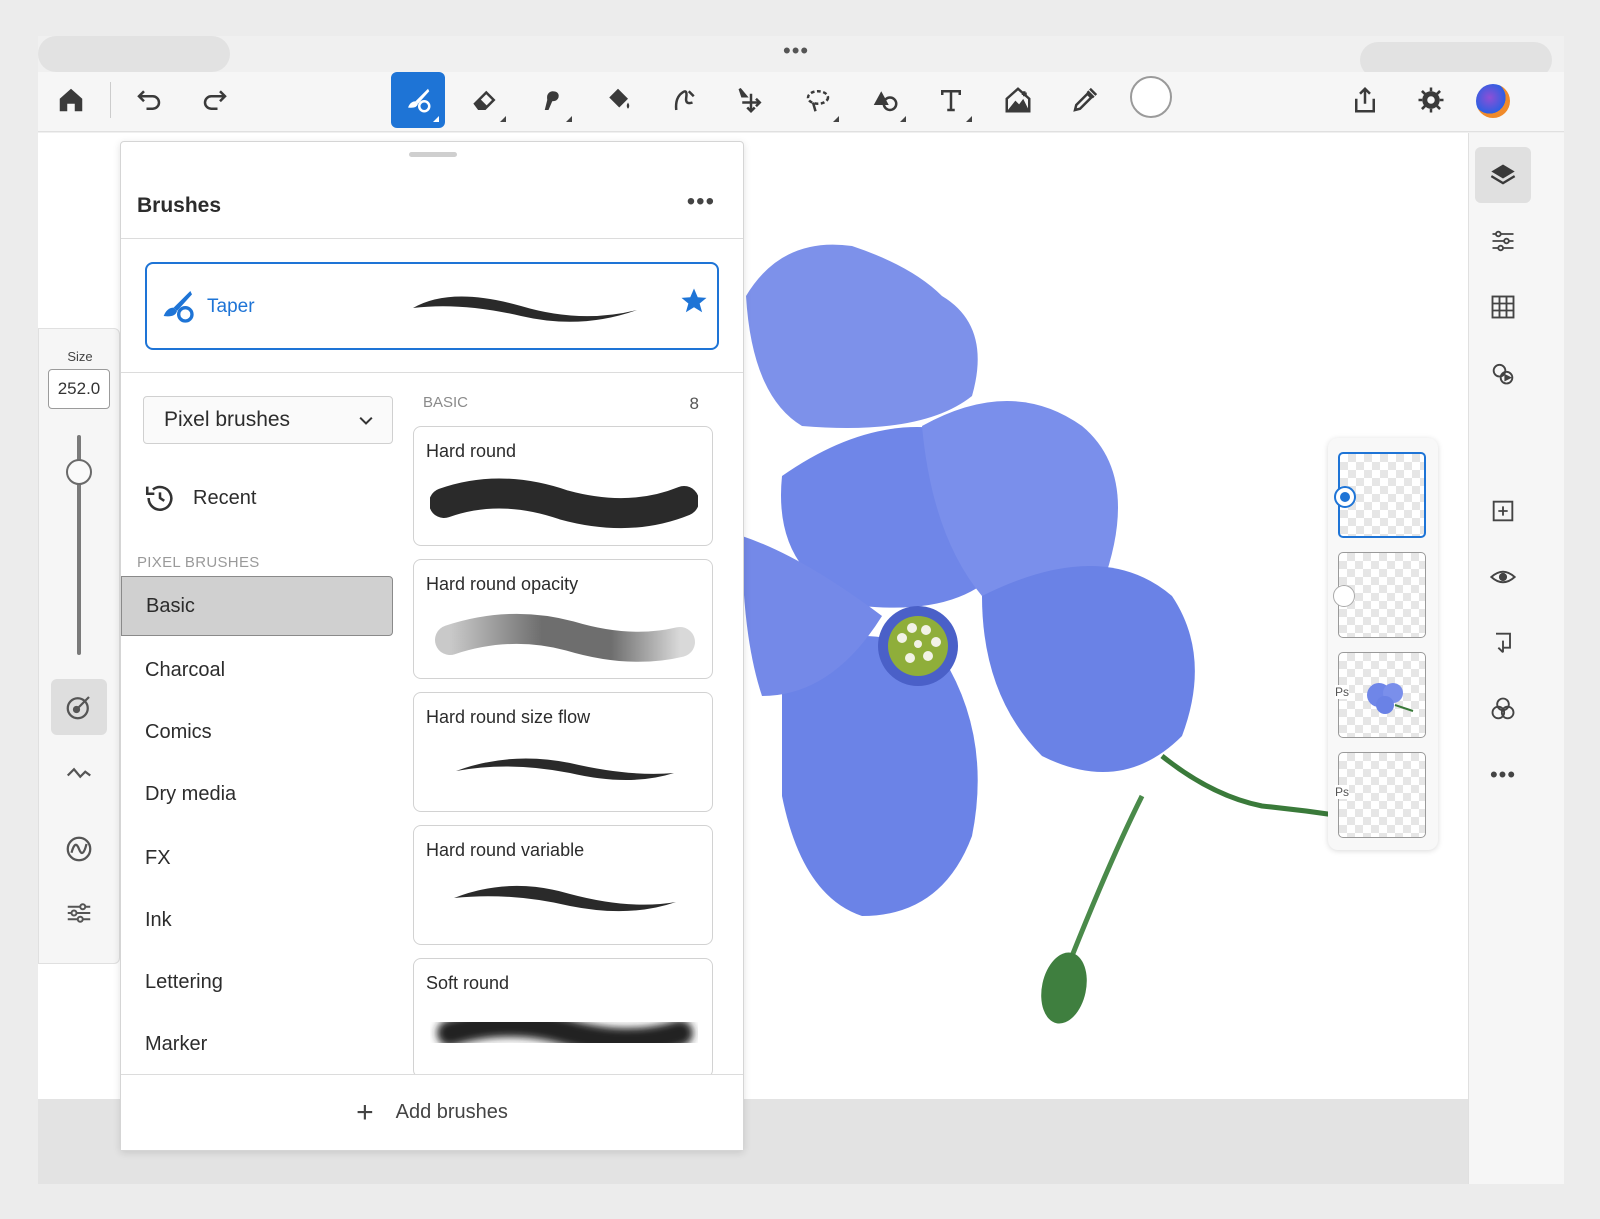 The image size is (1600, 1219). I want to click on size-label: Size, so click(80, 356).